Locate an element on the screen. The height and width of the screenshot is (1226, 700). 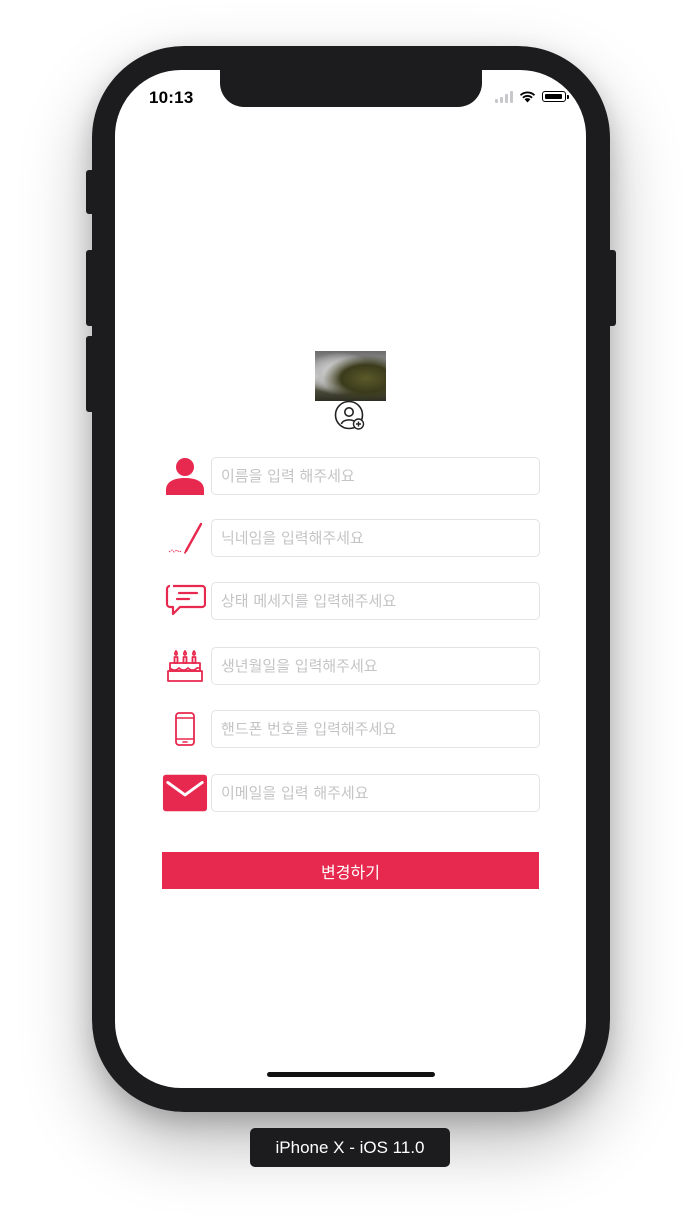
cake-icon is located at coordinates (185, 666).